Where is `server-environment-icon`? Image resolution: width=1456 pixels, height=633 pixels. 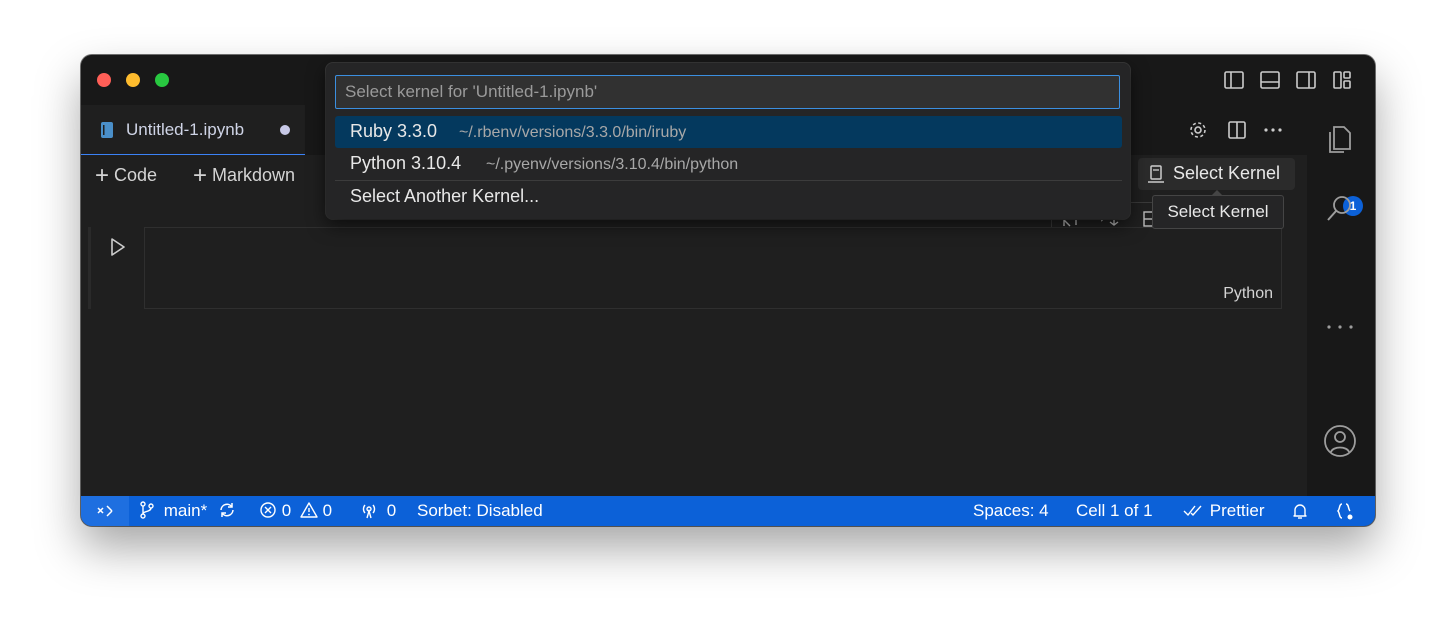
server-environment-icon is located at coordinates (1156, 174).